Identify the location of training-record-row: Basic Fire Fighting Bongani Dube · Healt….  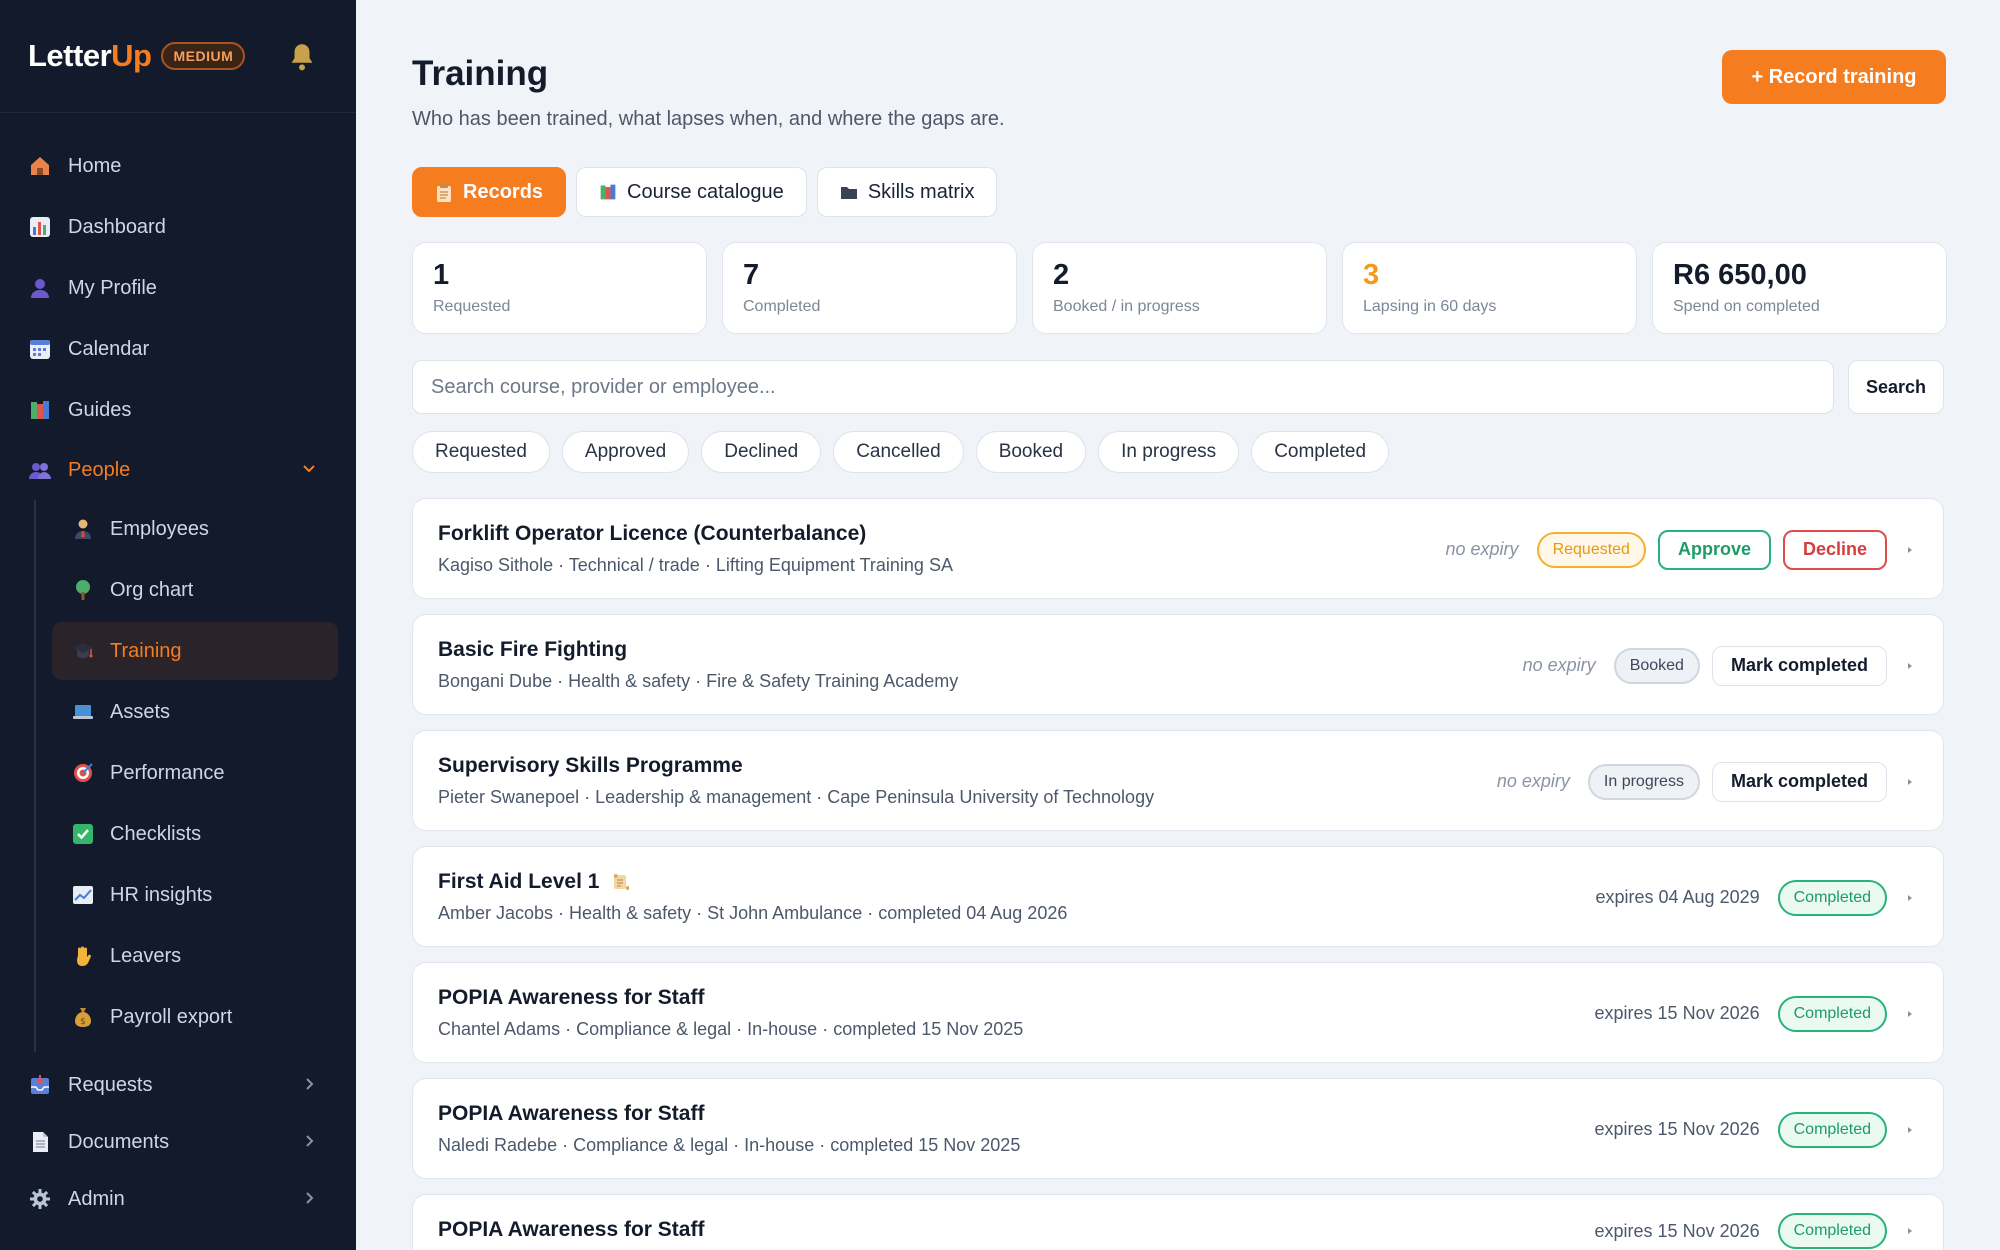
(1178, 664).